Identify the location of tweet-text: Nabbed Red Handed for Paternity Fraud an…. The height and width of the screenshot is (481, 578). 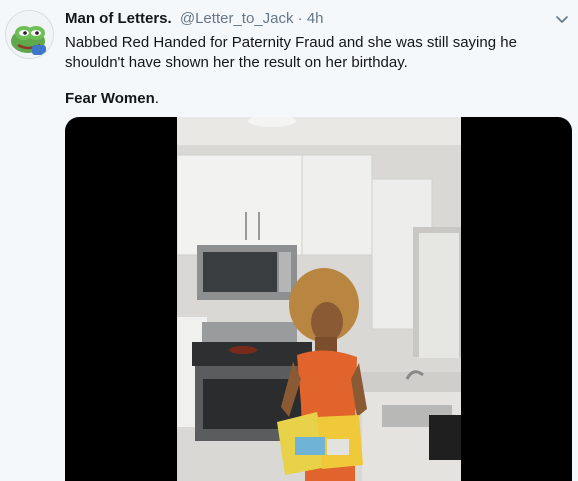
(291, 52).